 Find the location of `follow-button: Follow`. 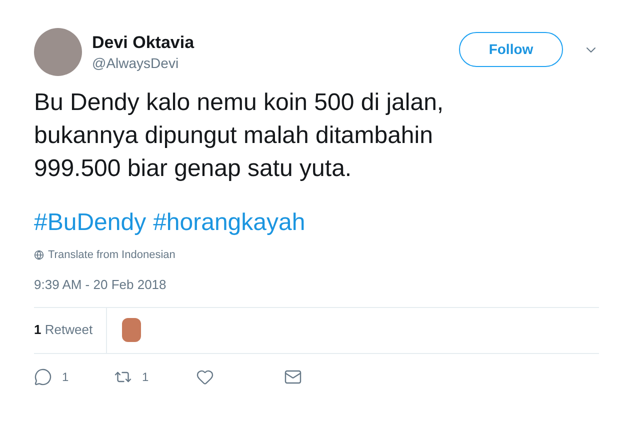

follow-button: Follow is located at coordinates (511, 49).